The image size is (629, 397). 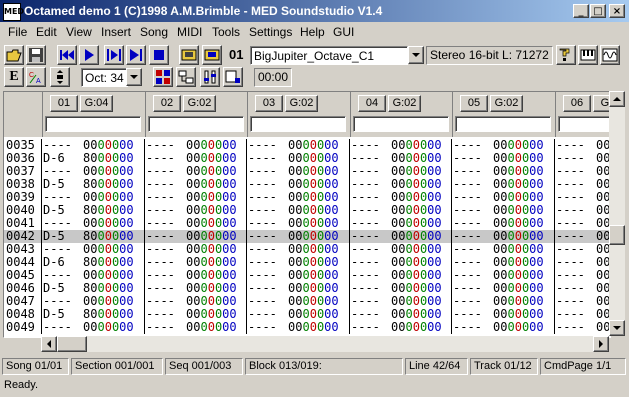 What do you see at coordinates (226, 32) in the screenshot?
I see `menu-tools: Tools` at bounding box center [226, 32].